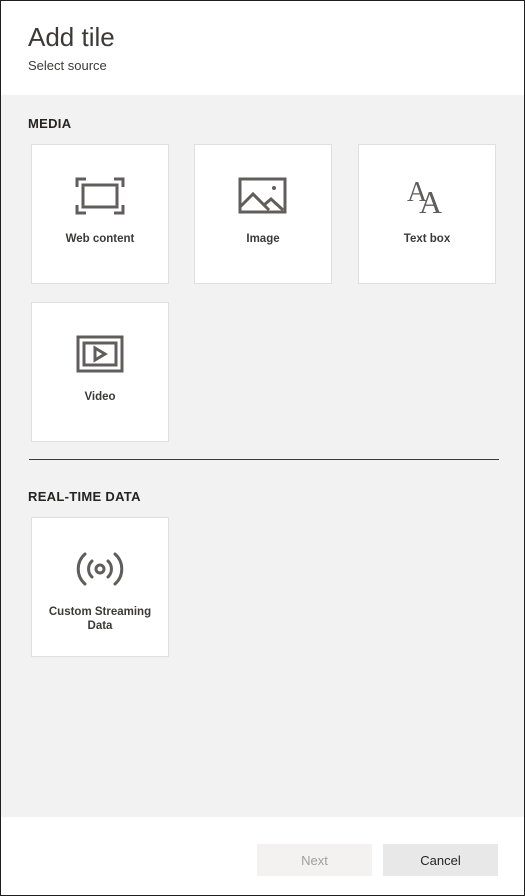 The height and width of the screenshot is (896, 525). I want to click on section-heading-realtime: REAL-TIME DATA, so click(84, 496).